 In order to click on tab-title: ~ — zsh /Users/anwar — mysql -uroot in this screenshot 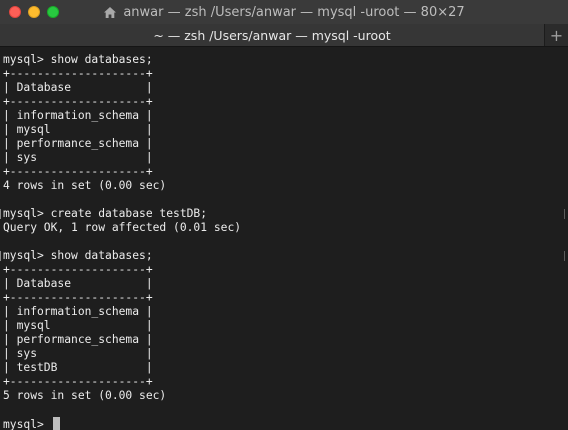, I will do `click(272, 35)`.